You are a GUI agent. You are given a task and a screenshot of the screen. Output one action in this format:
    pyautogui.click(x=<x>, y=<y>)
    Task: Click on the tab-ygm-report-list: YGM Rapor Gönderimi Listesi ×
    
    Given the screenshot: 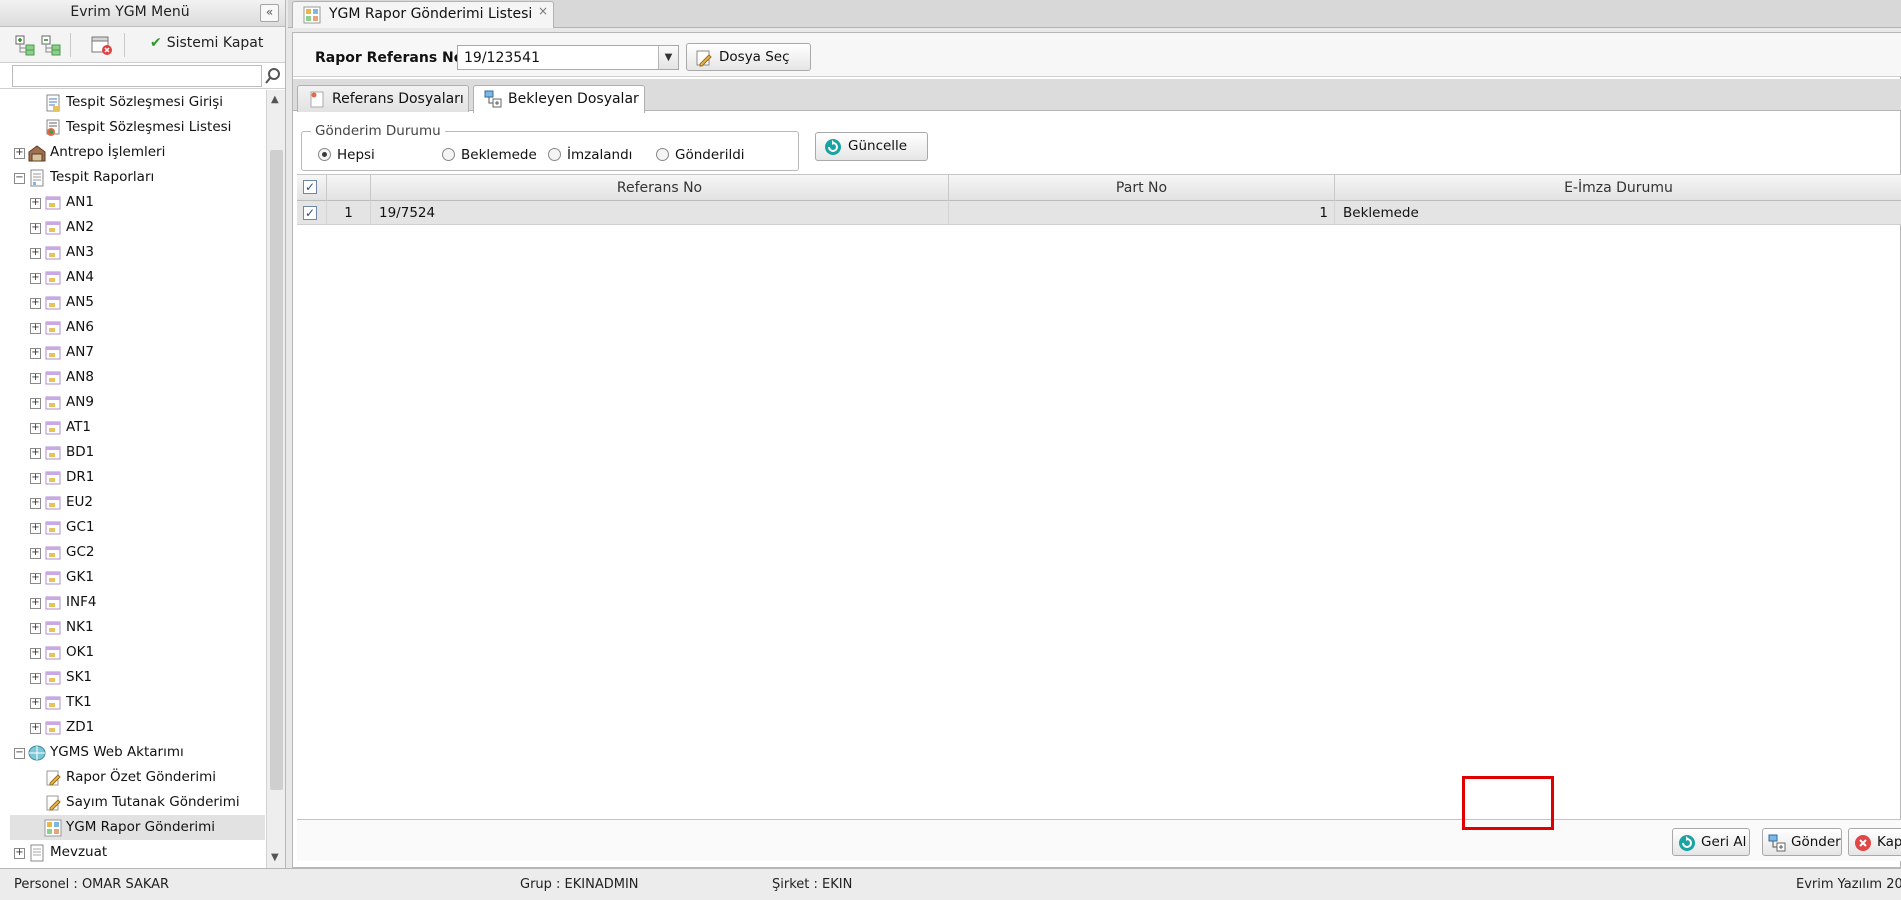 What is the action you would take?
    pyautogui.click(x=423, y=14)
    